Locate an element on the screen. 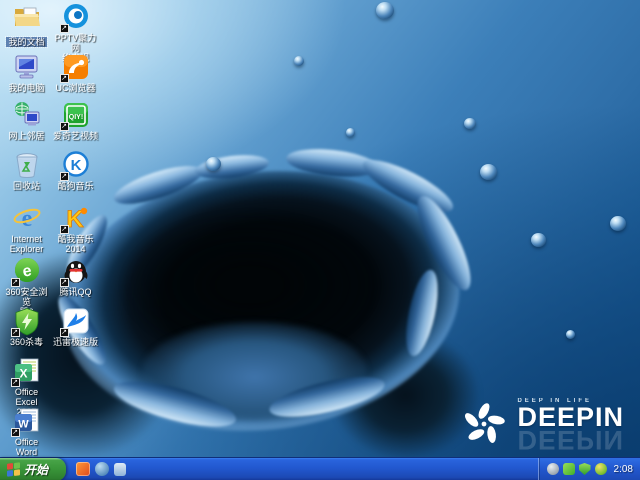 Image resolution: width=640 pixels, height=480 pixels. quick-launch-app-icon is located at coordinates (83, 469).